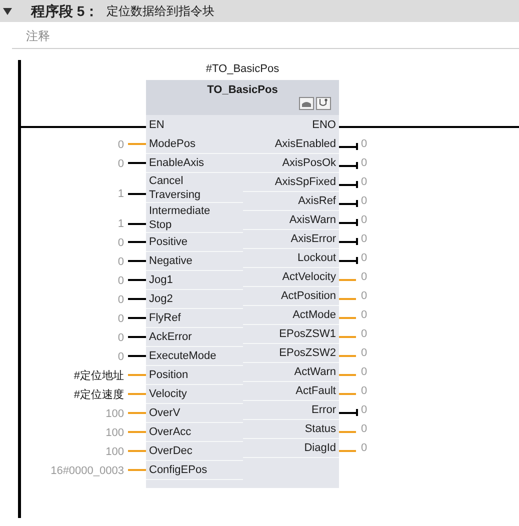 The width and height of the screenshot is (519, 526). I want to click on operand: #定位速度, so click(99, 395).